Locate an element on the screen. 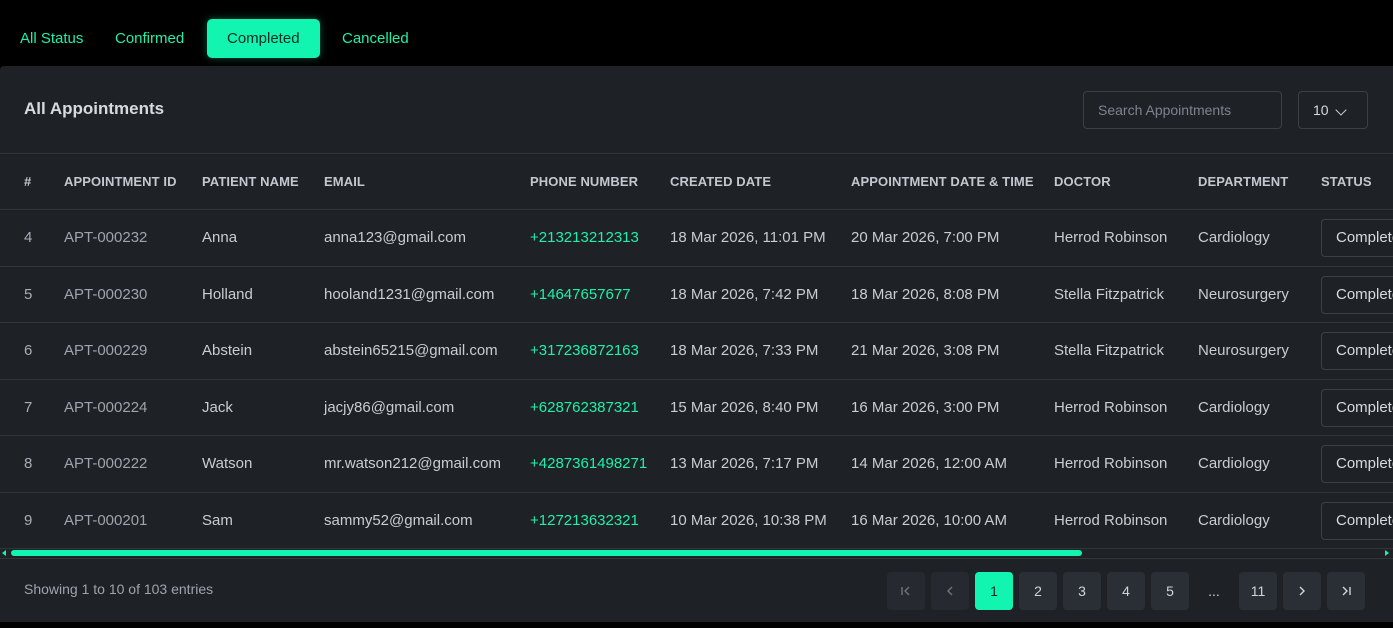  page-button-11: 11 is located at coordinates (1258, 591).